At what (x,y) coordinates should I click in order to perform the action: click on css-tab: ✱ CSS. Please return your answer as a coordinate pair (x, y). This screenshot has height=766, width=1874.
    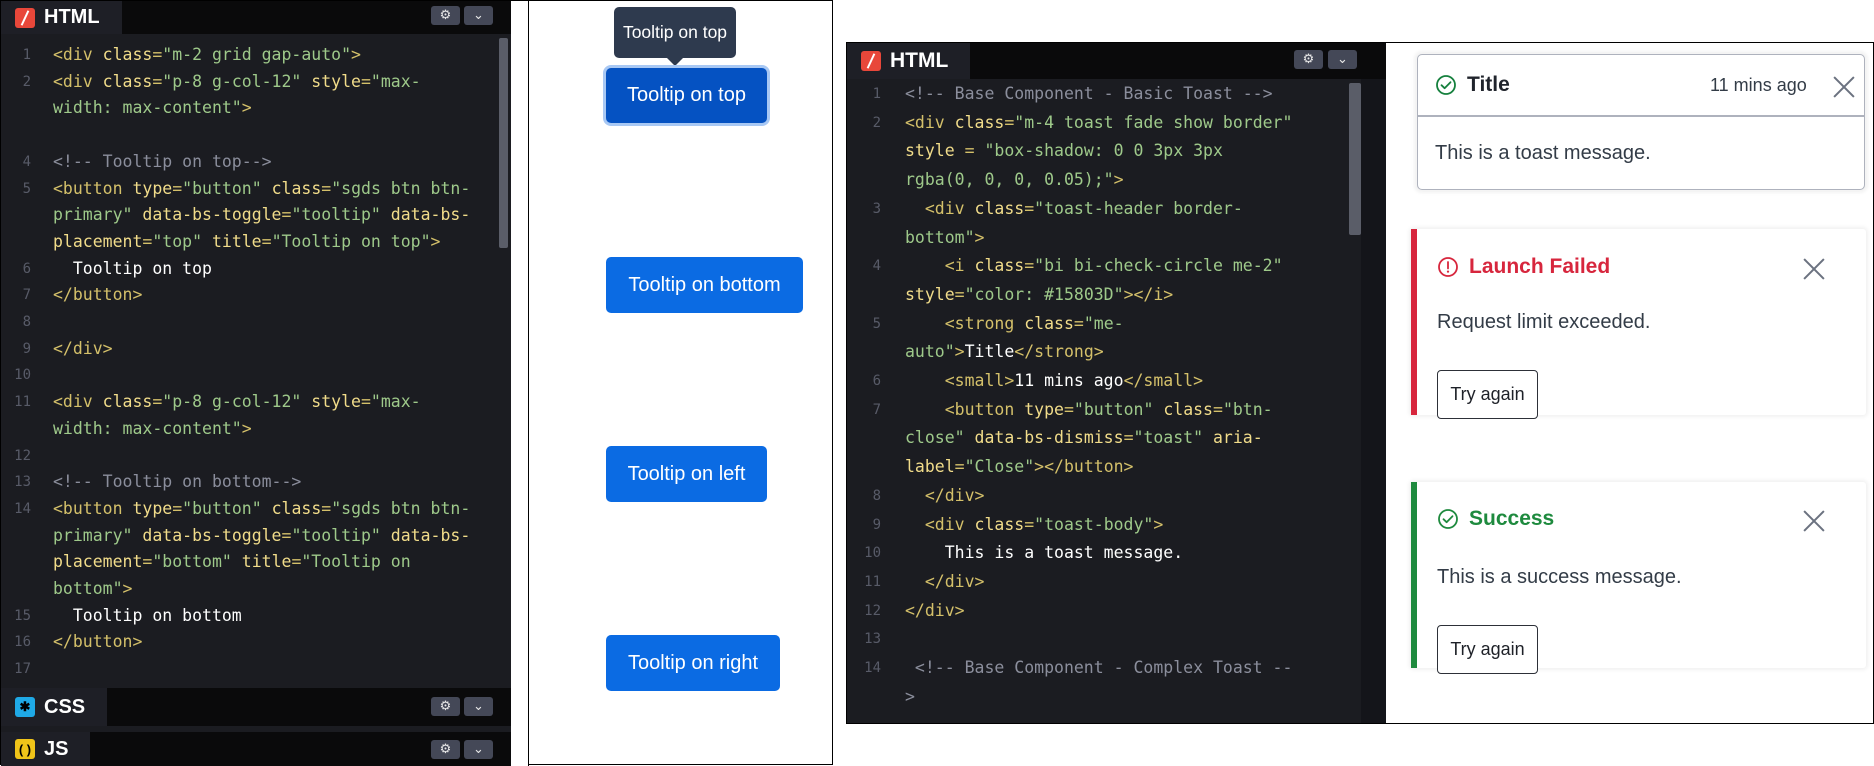
    Looking at the image, I should click on (54, 707).